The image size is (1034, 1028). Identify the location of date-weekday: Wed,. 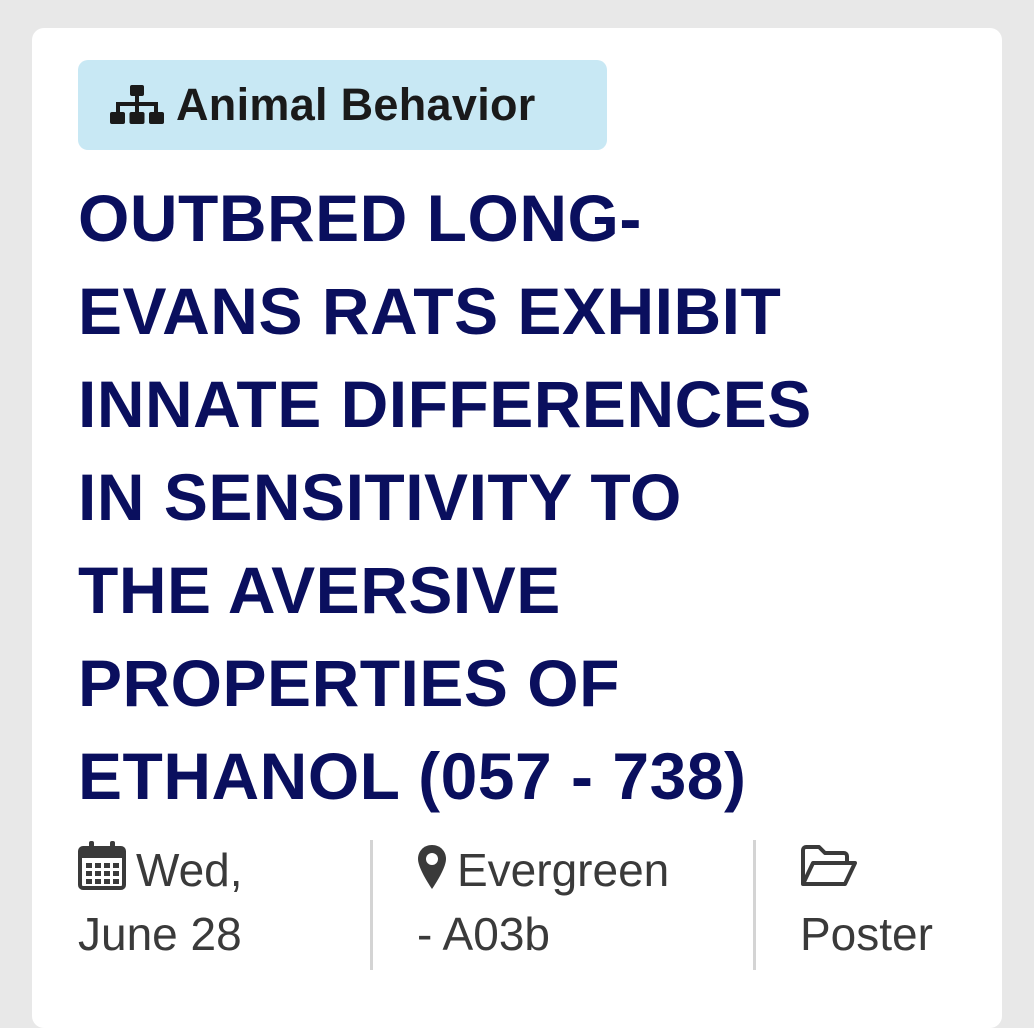
(189, 870).